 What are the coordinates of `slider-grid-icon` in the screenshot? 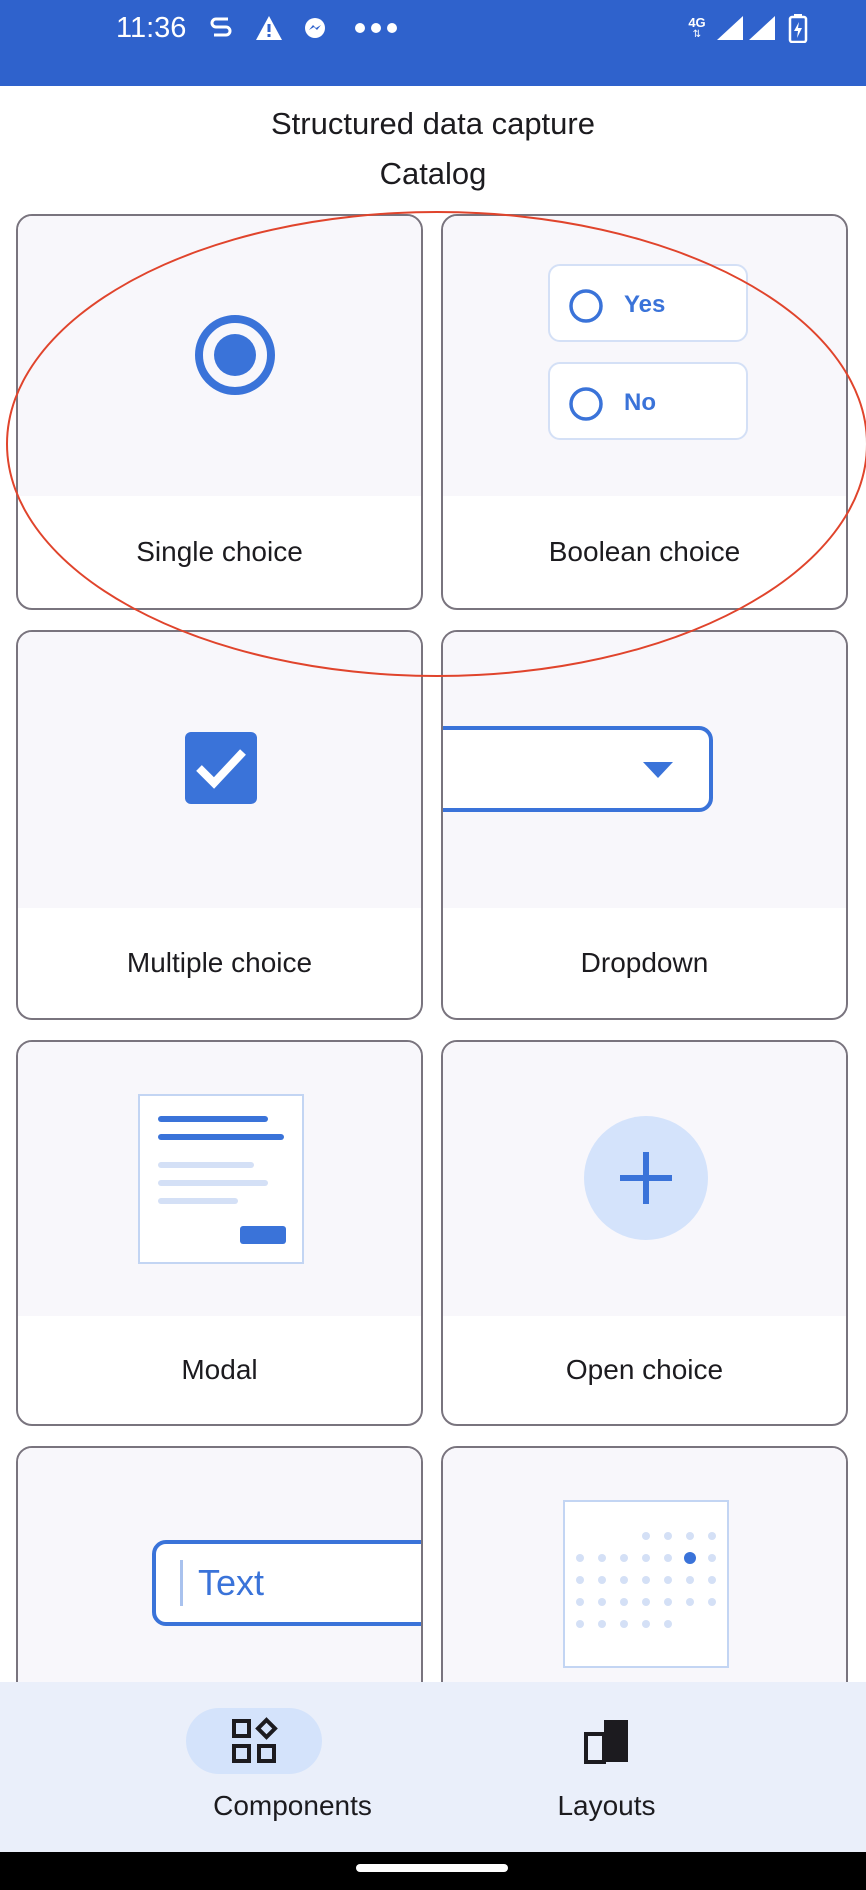 It's located at (646, 1584).